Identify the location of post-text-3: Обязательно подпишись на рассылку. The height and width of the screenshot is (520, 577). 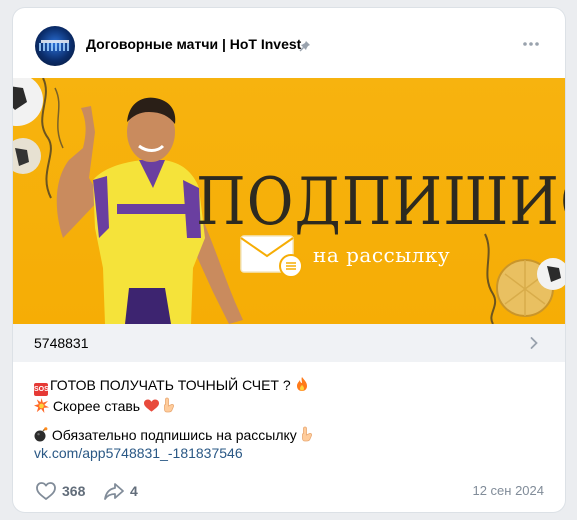
(174, 435).